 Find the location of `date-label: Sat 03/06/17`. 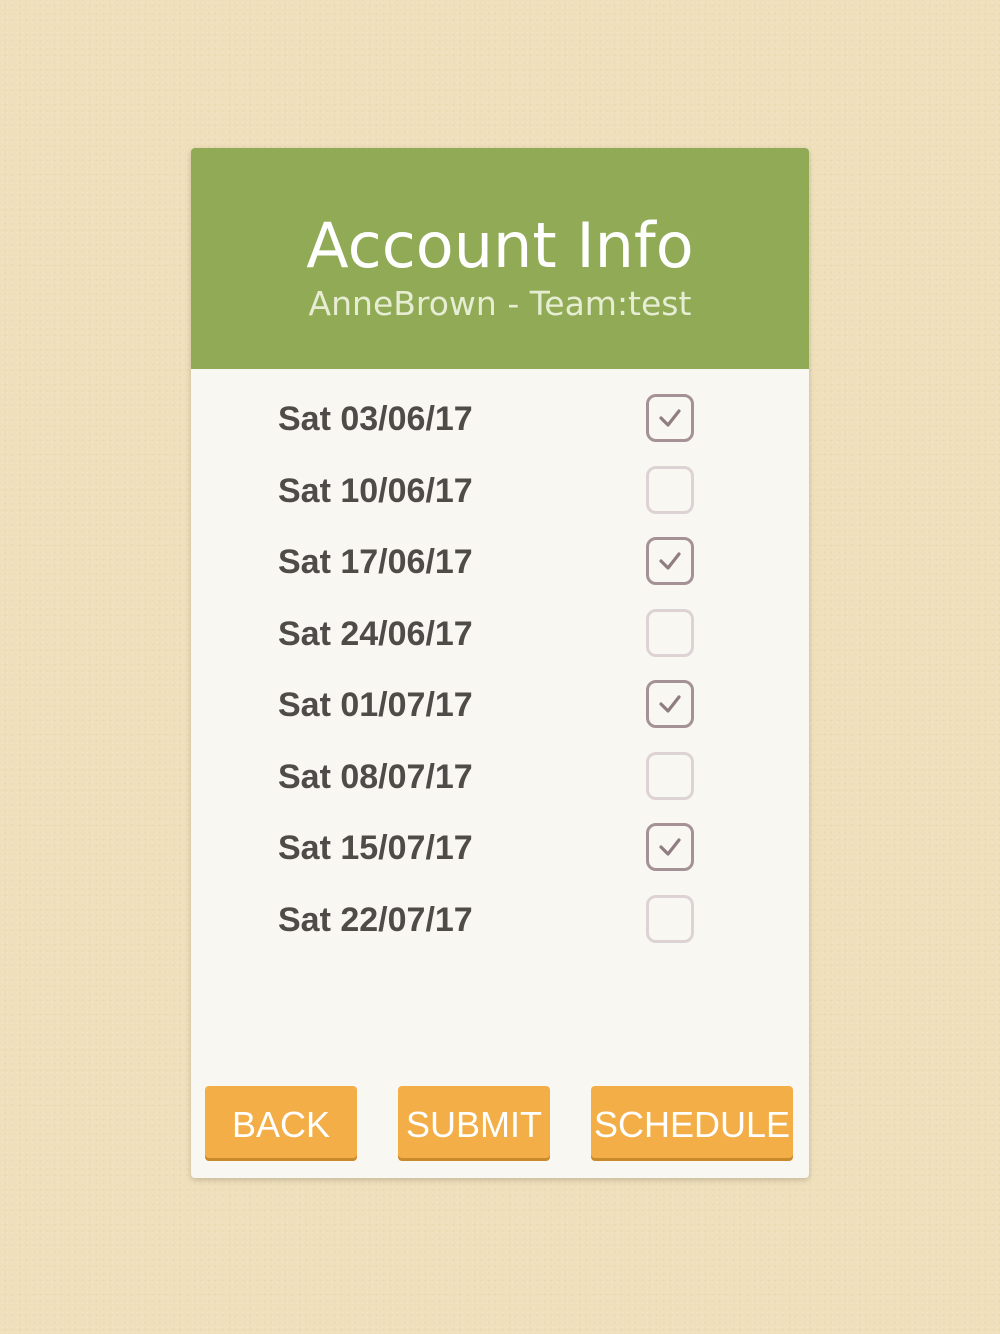

date-label: Sat 03/06/17 is located at coordinates (375, 419).